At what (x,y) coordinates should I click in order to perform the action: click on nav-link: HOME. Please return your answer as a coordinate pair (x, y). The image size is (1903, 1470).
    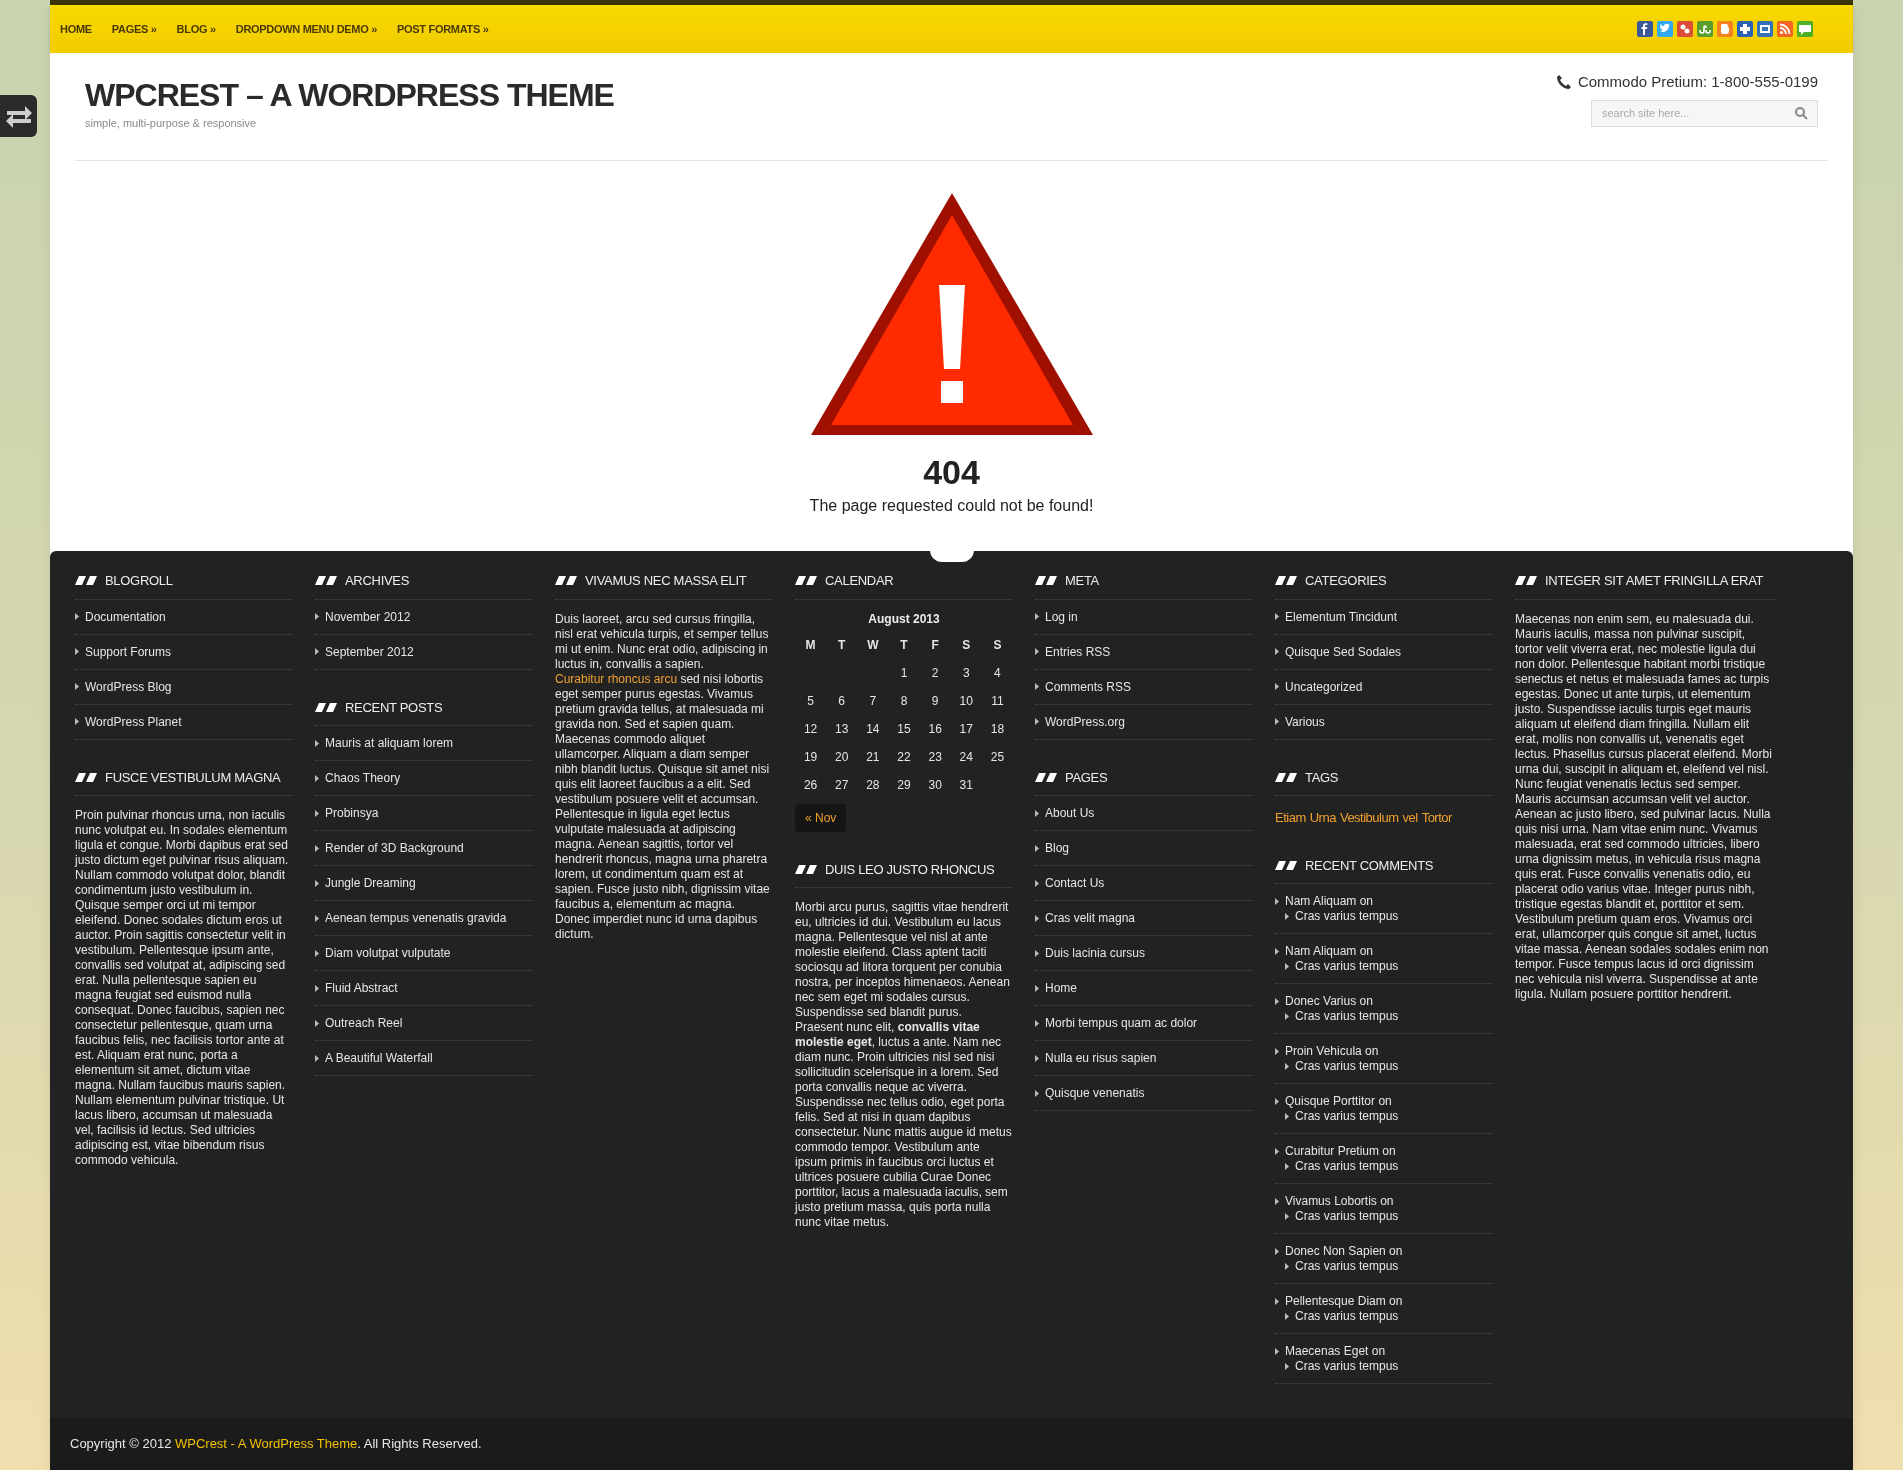
    Looking at the image, I should click on (76, 29).